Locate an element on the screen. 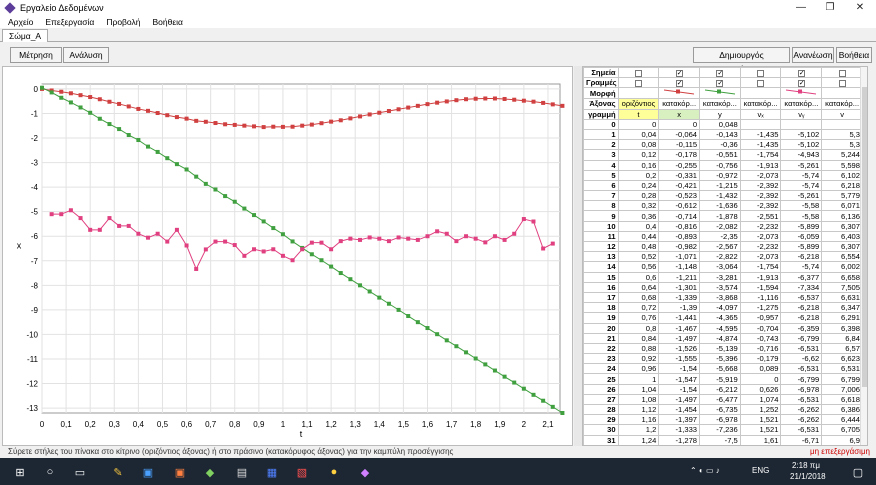 Image resolution: width=876 pixels, height=485 pixels. table-row: 27 1,08 -1,497 -6,477 1,074 -6,531 6,618 is located at coordinates (723, 399).